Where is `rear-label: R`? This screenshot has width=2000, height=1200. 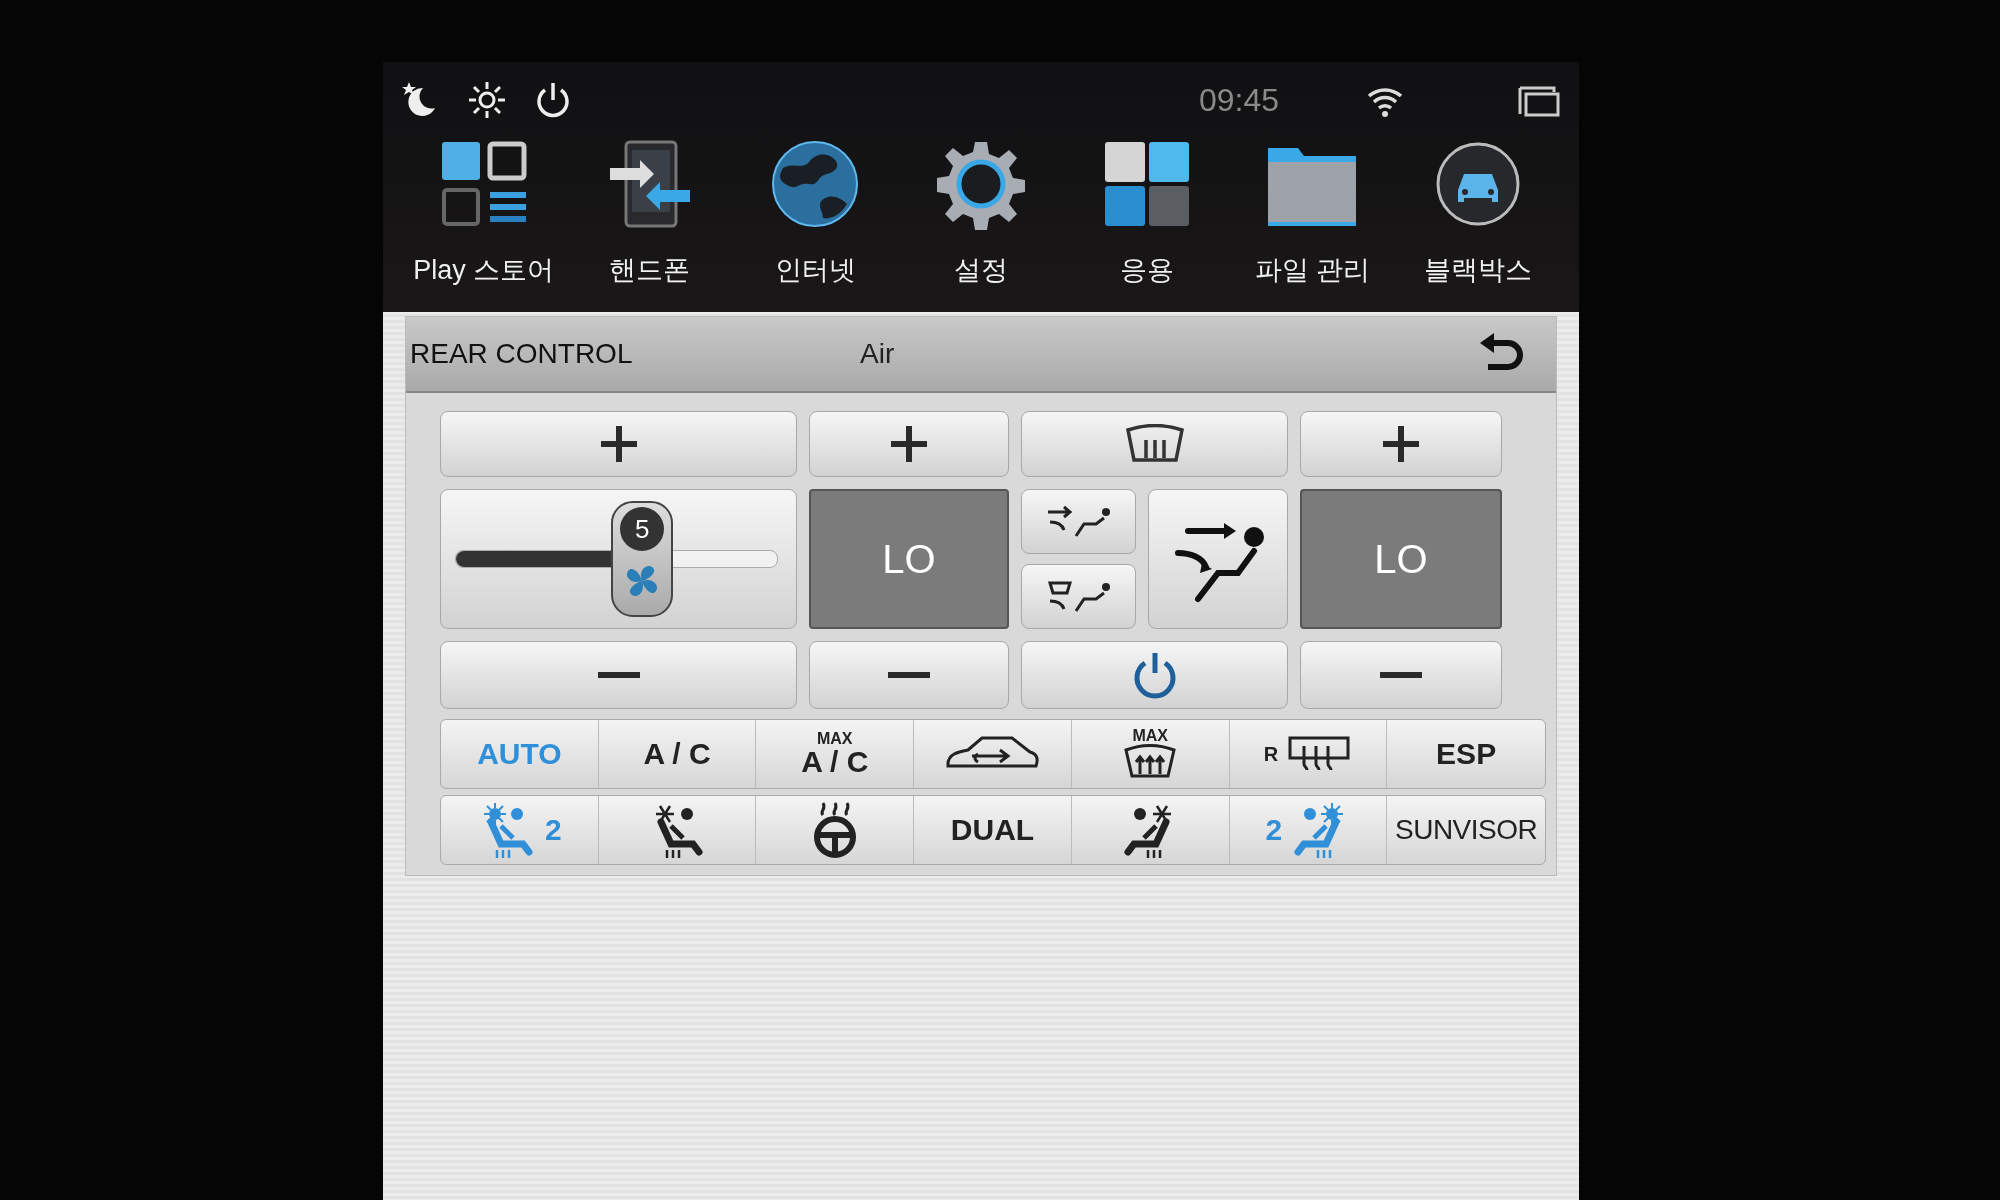
rear-label: R is located at coordinates (1271, 754).